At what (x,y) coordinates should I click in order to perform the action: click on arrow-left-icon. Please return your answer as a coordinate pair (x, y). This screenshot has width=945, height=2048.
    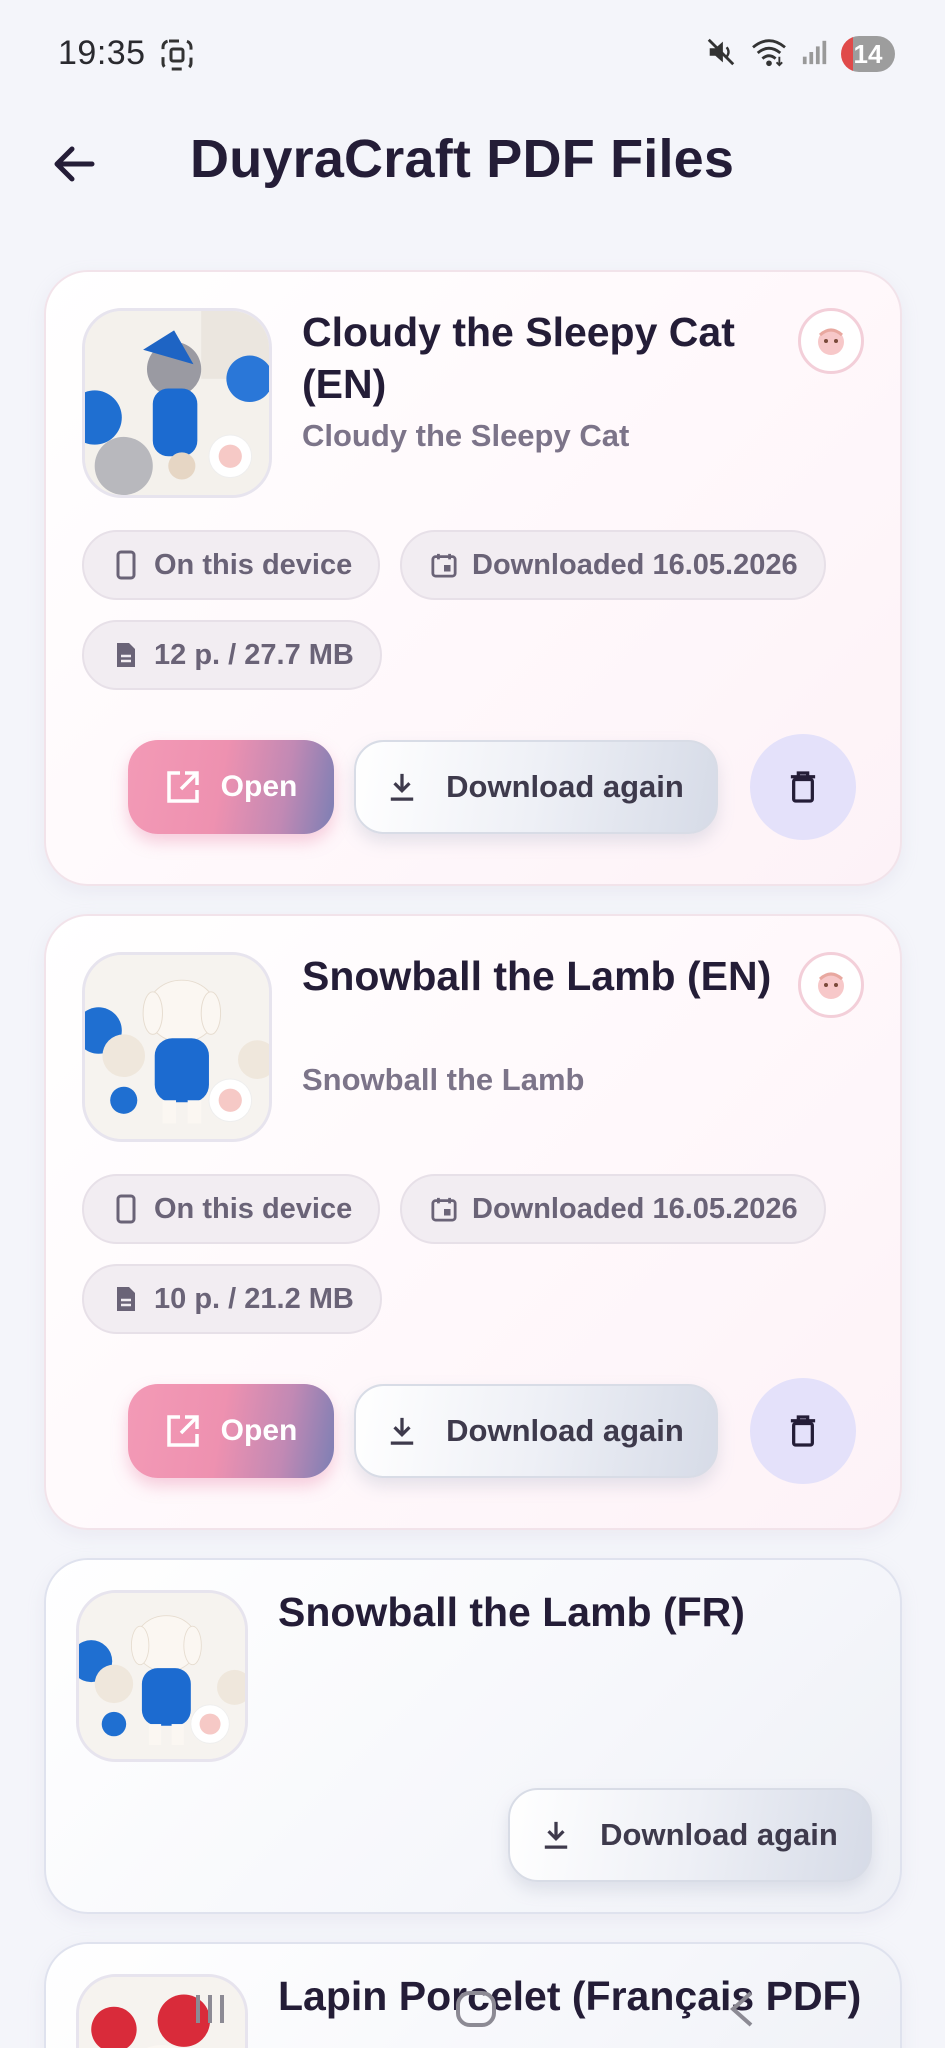
    Looking at the image, I should click on (74, 164).